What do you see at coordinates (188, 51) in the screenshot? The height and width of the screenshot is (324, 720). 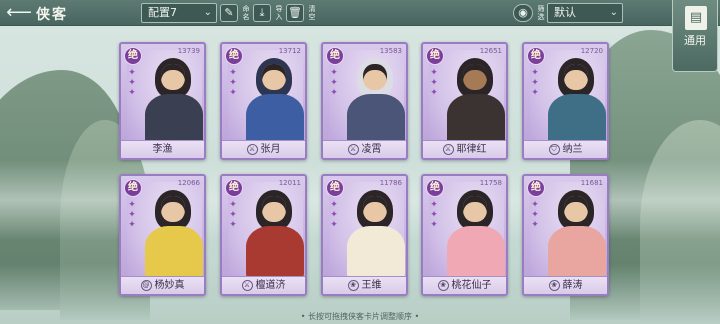 I see `power-value: 13739` at bounding box center [188, 51].